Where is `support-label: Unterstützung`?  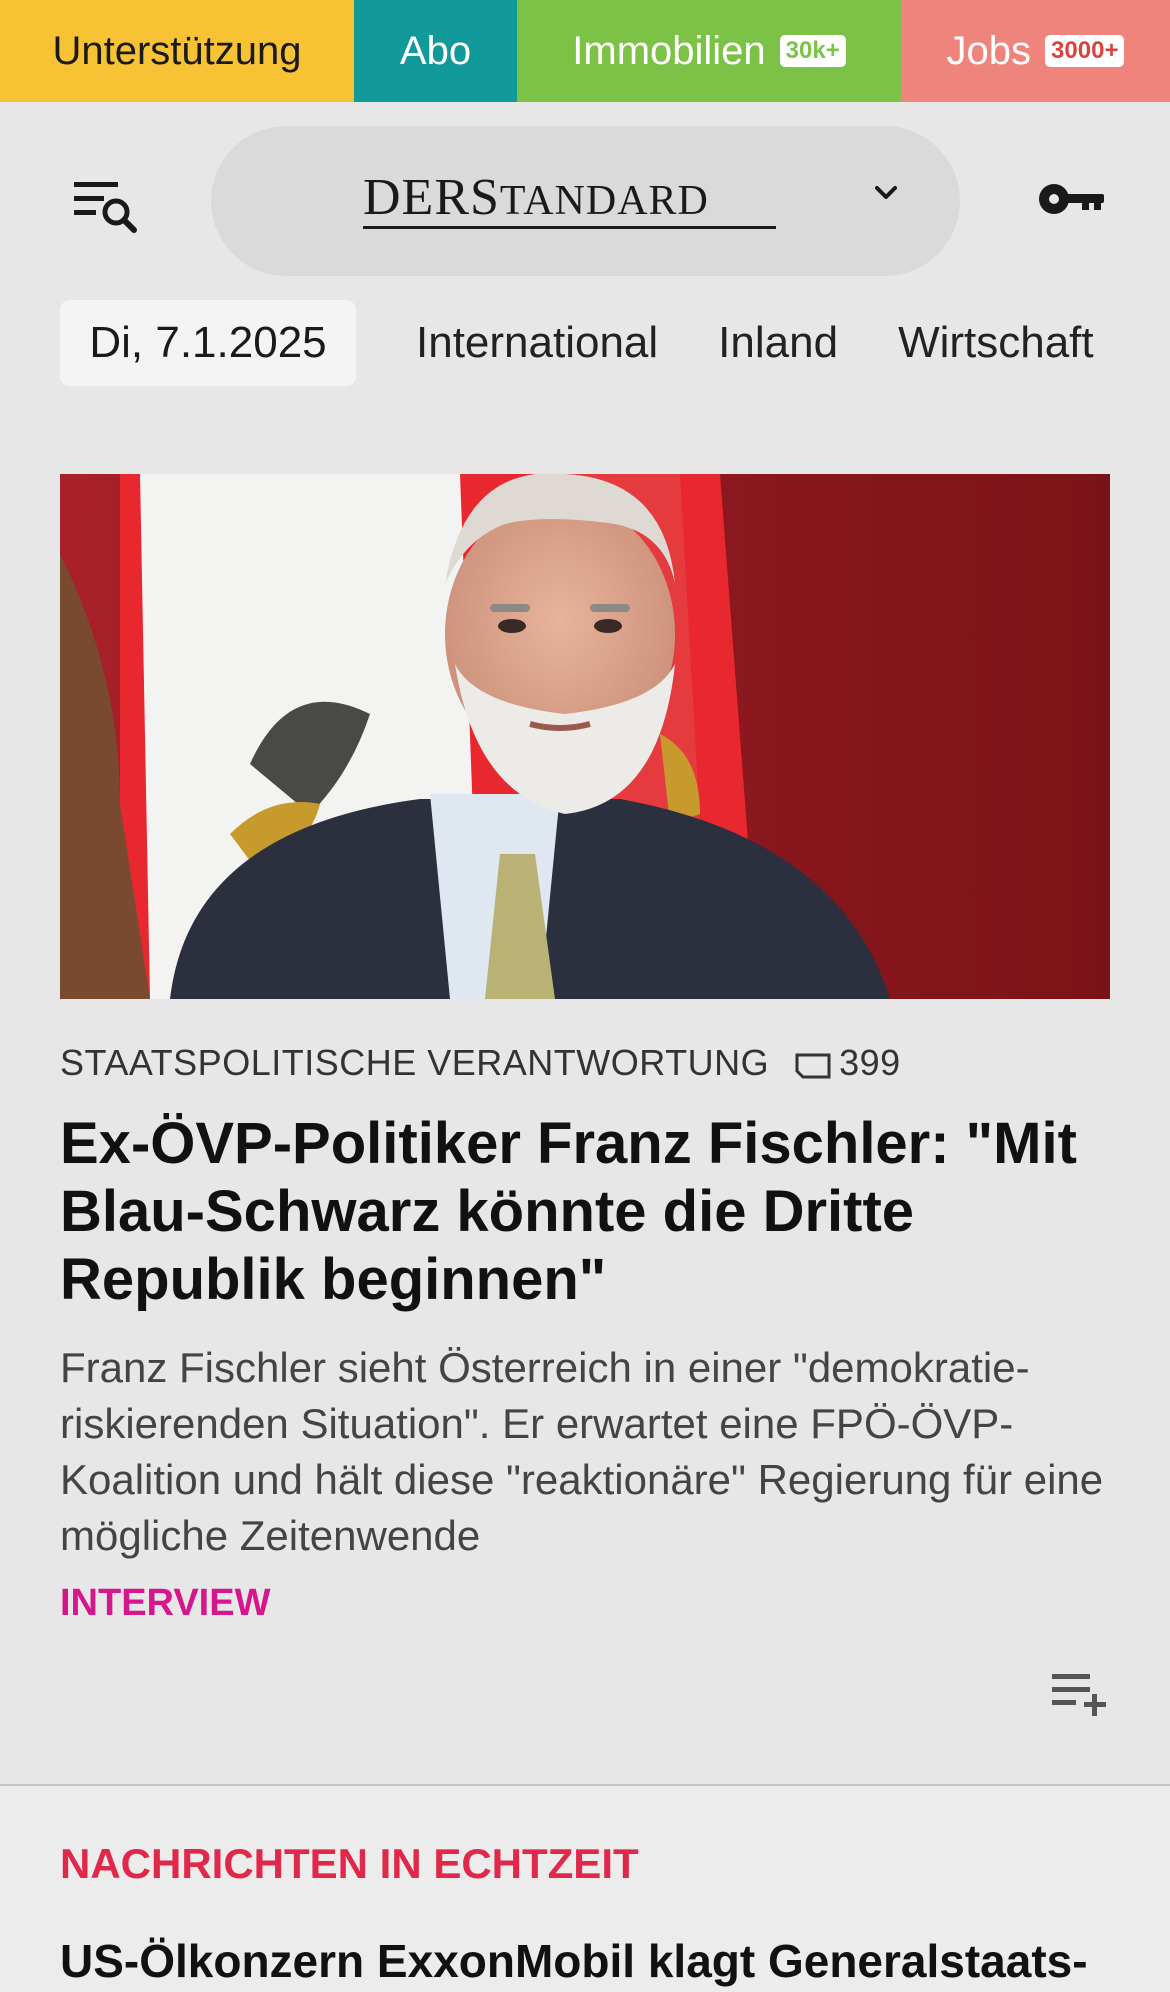
support-label: Unterstützung is located at coordinates (177, 50).